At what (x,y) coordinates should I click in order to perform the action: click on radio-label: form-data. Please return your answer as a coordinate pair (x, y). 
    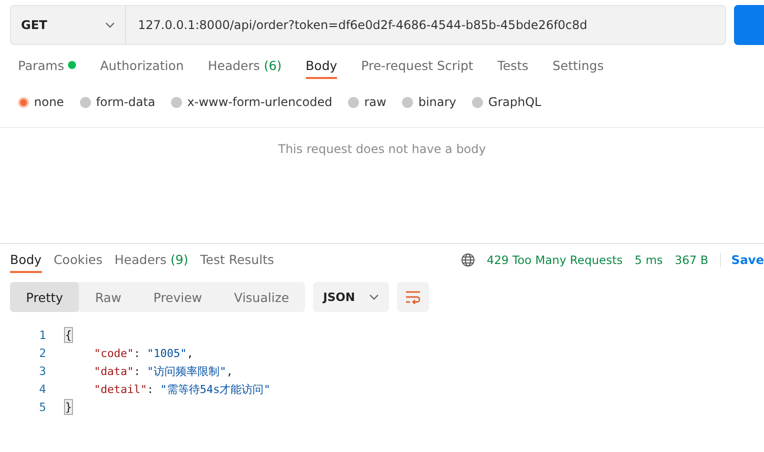
    Looking at the image, I should click on (126, 102).